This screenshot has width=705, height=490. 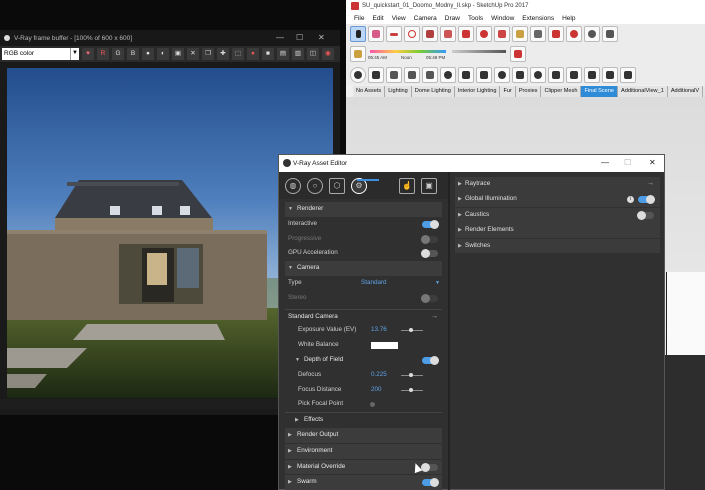 What do you see at coordinates (628, 74) in the screenshot?
I see `vray-clipper-icon` at bounding box center [628, 74].